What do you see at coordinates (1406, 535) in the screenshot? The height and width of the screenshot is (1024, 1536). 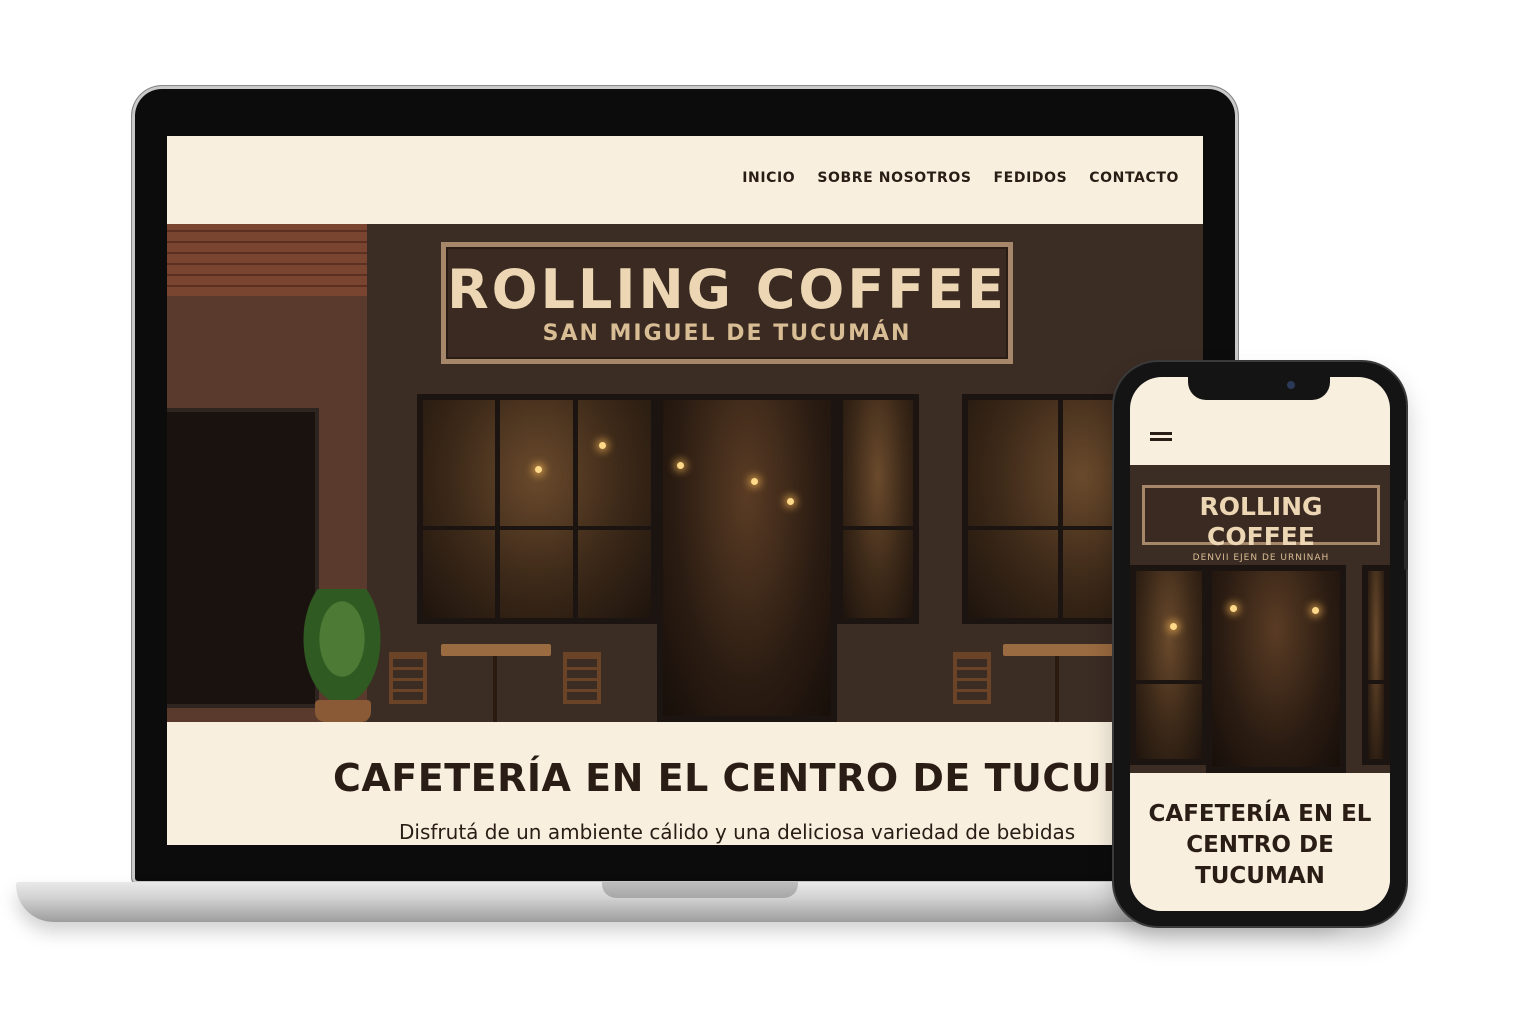 I see `phone-side-button` at bounding box center [1406, 535].